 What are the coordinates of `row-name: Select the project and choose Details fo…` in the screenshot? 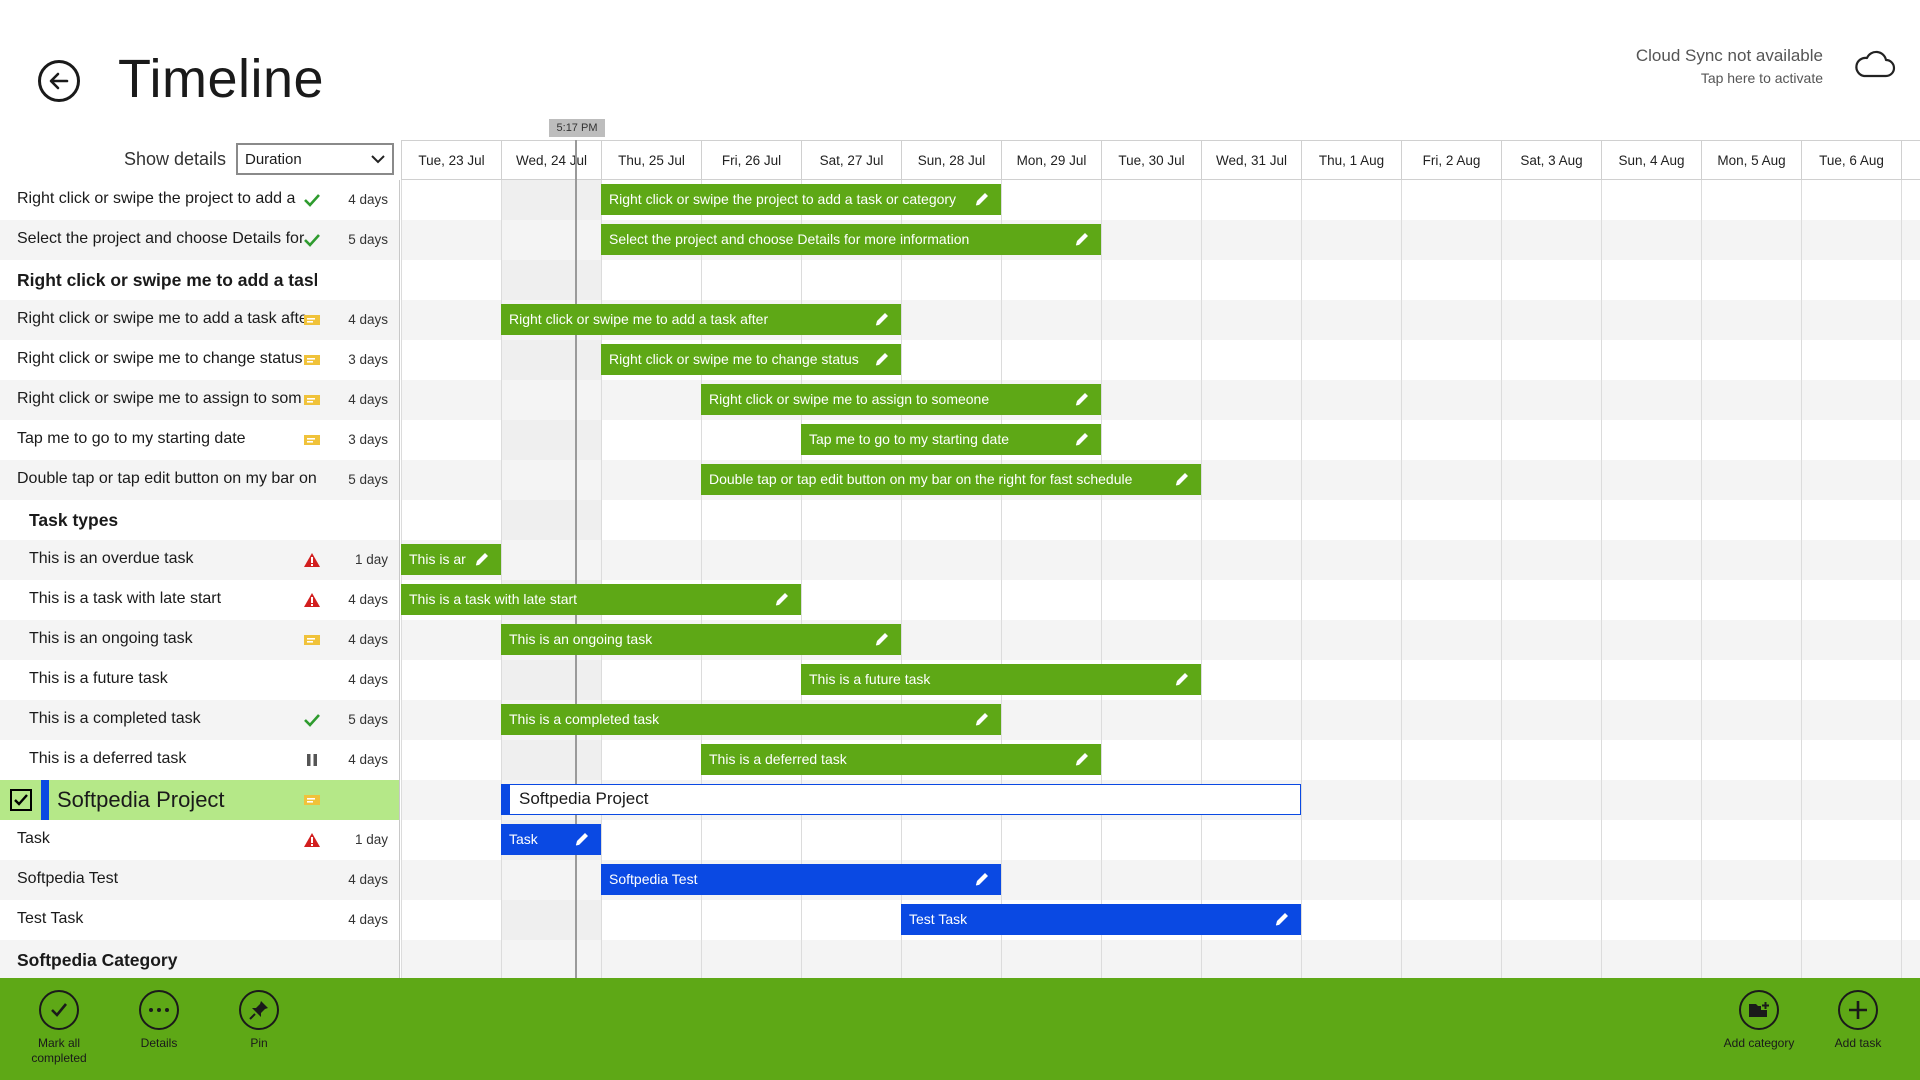 It's located at (161, 238).